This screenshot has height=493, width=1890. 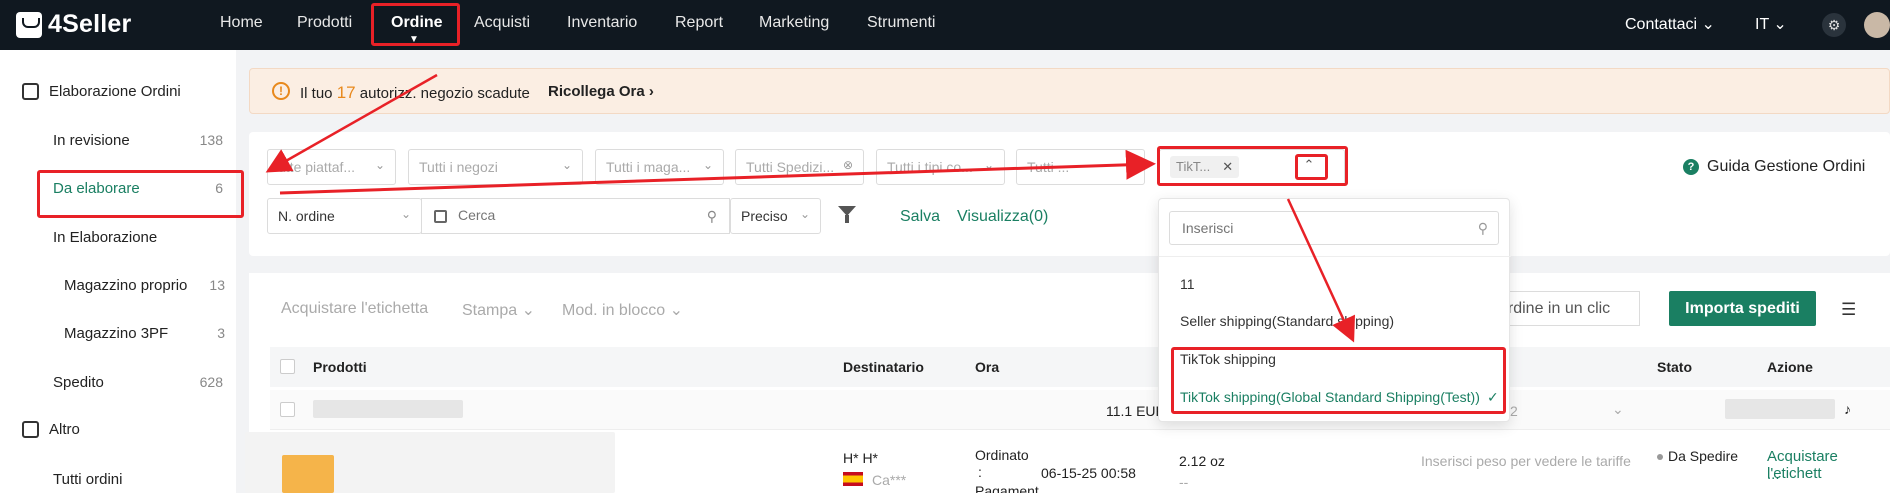 I want to click on type-select: Tutti i tipi co... ⌄, so click(x=940, y=167).